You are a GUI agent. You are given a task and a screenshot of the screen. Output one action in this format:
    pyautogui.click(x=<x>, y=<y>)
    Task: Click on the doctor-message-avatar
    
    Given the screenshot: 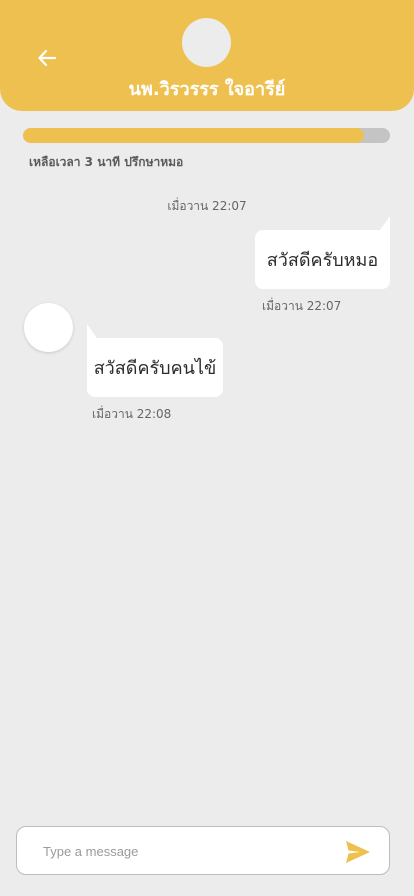 What is the action you would take?
    pyautogui.click(x=48, y=327)
    